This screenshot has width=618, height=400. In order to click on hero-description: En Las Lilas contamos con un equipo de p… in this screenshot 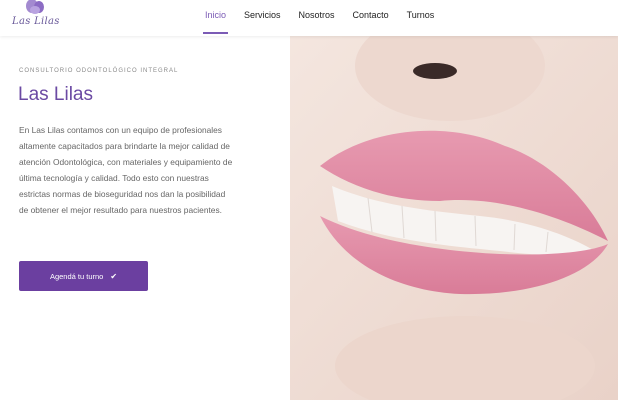, I will do `click(126, 170)`.